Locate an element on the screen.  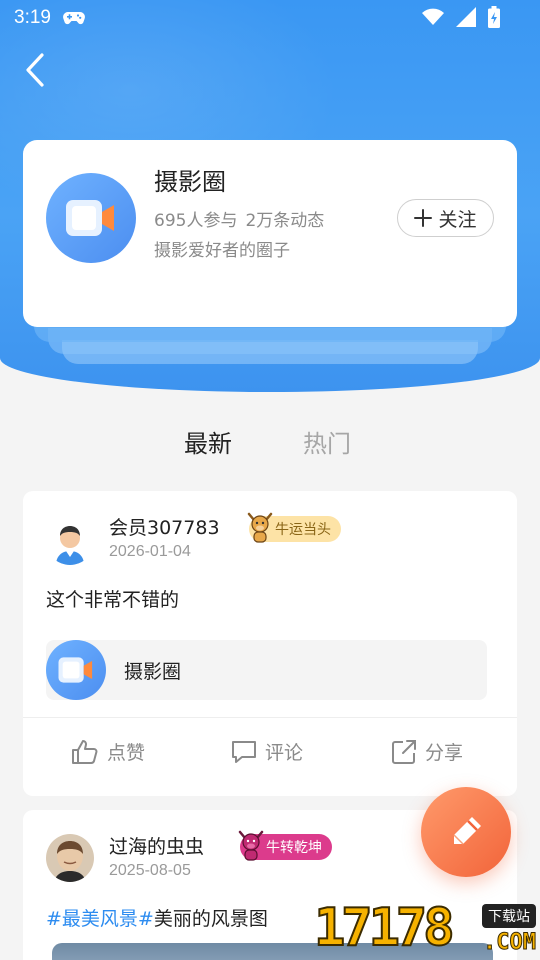
battery-icon is located at coordinates (494, 19).